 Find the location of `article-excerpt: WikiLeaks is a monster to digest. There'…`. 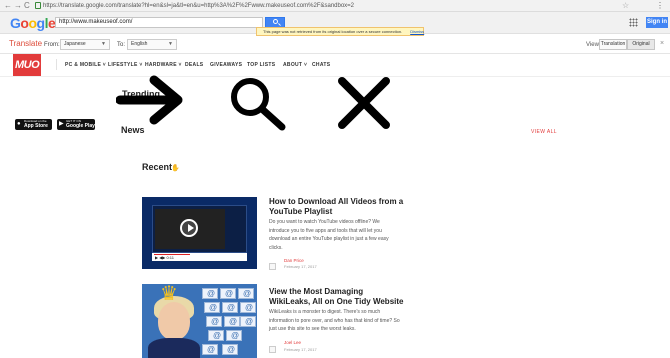

article-excerpt: WikiLeaks is a monster to digest. There'… is located at coordinates (334, 320).